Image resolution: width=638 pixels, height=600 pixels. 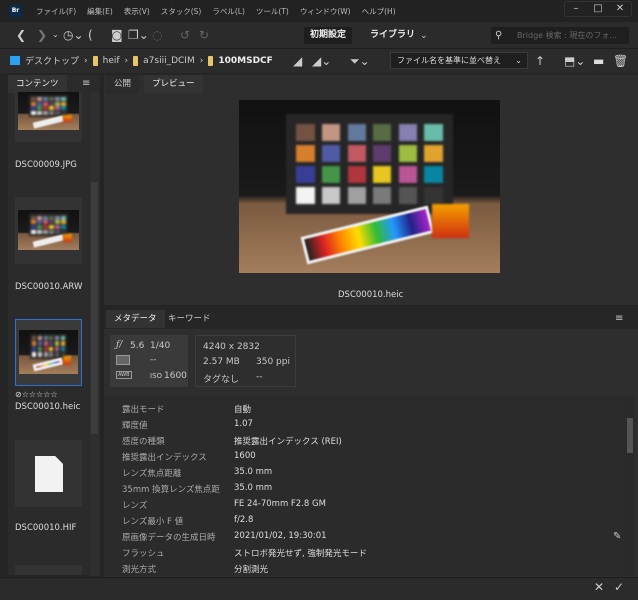 What do you see at coordinates (392, 35) in the screenshot?
I see `workspace-library-tab: ライブラリ` at bounding box center [392, 35].